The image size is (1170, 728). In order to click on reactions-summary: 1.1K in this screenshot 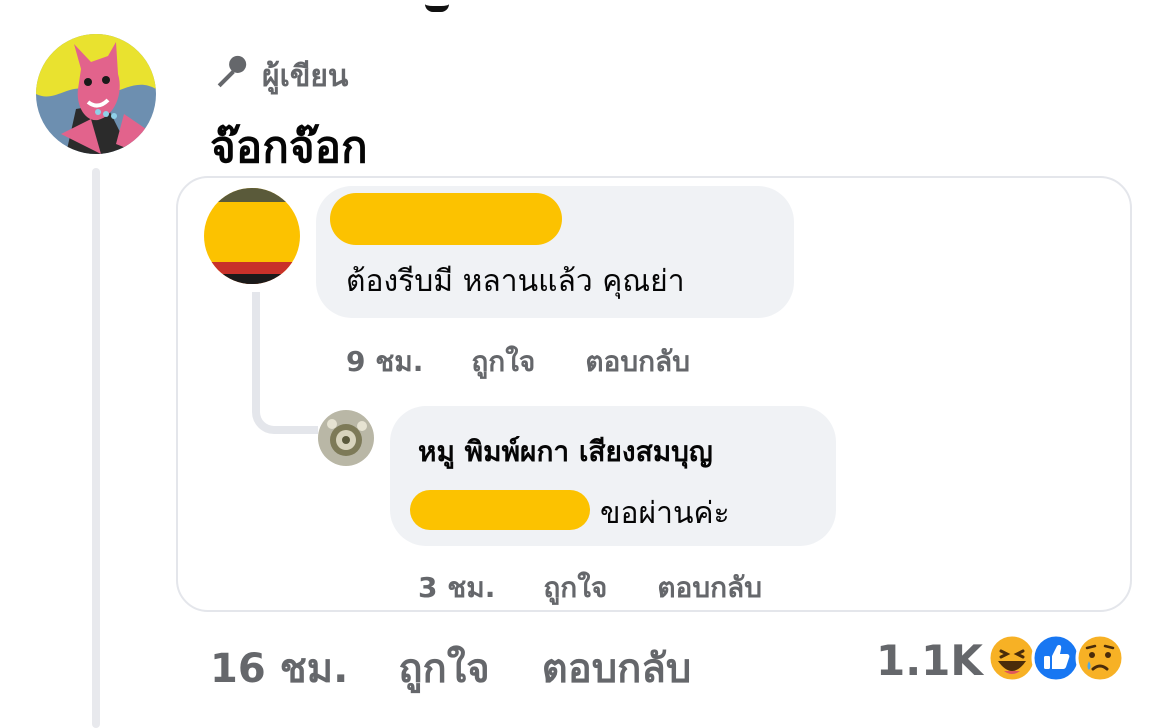, I will do `click(1000, 660)`.